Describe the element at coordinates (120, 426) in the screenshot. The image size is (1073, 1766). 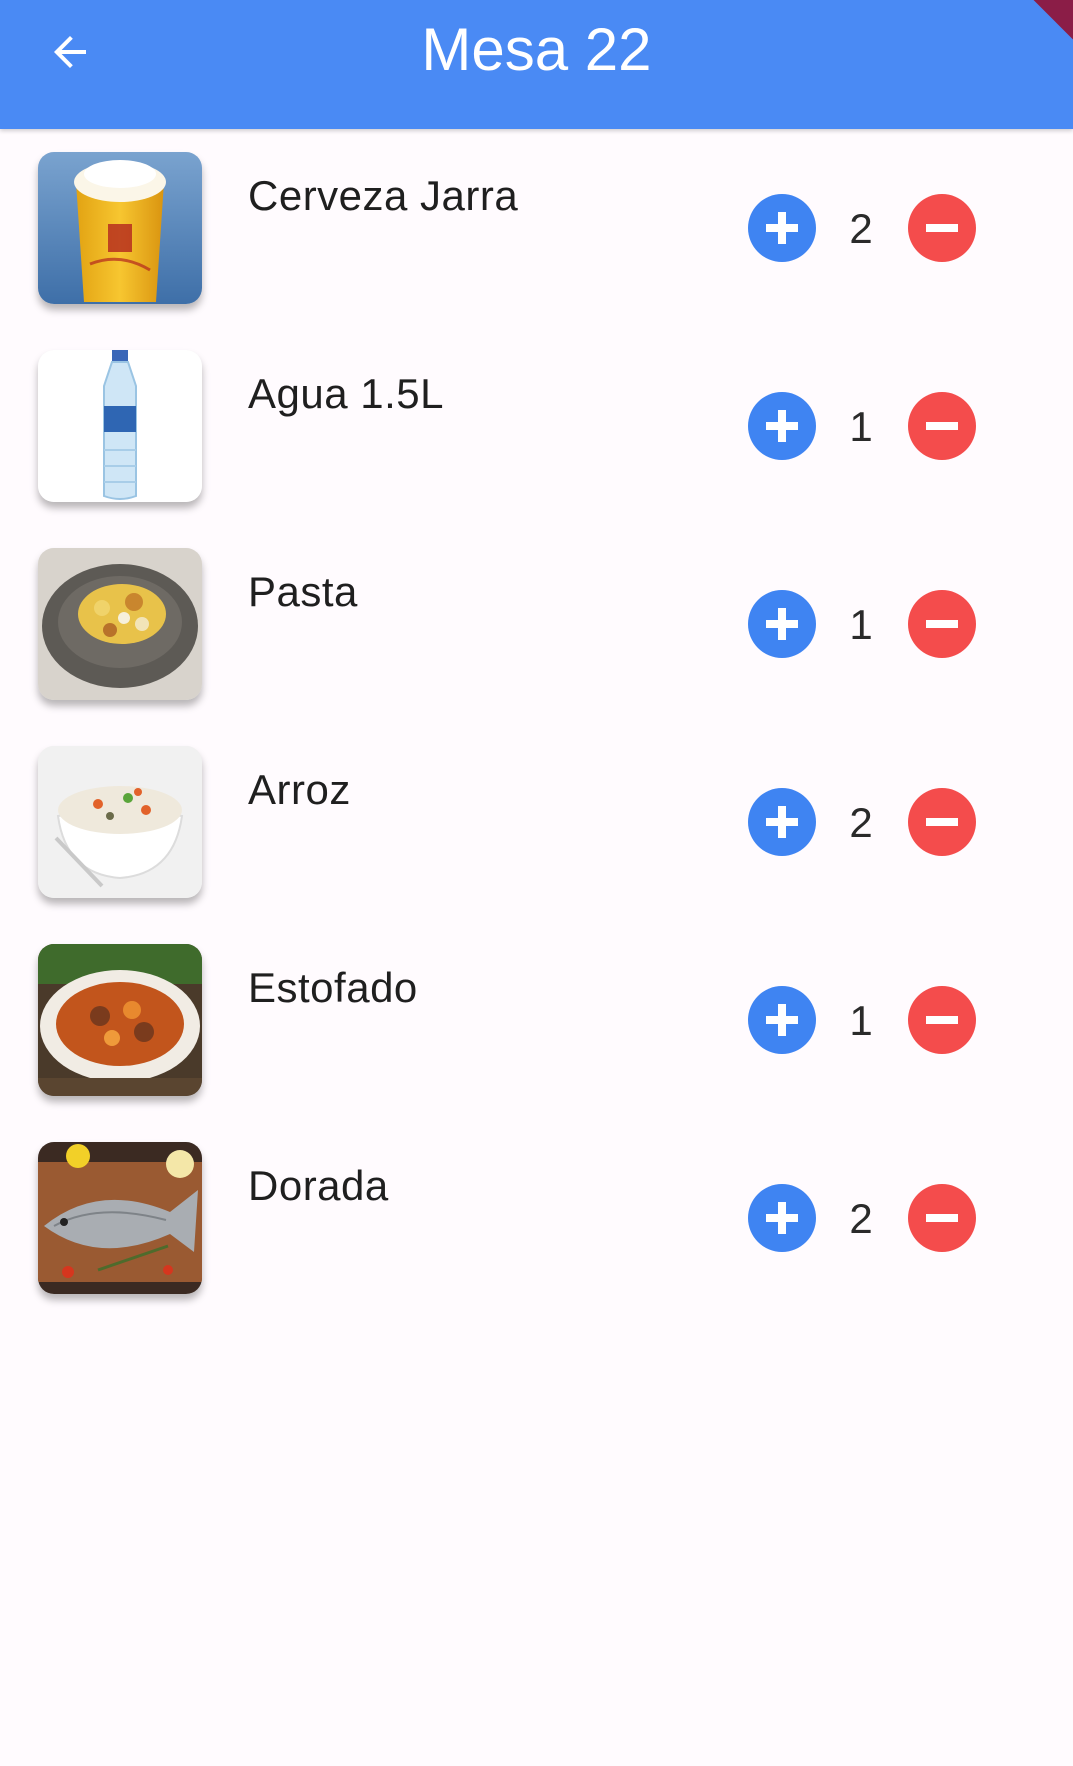
I see `water-bottle-image` at that location.